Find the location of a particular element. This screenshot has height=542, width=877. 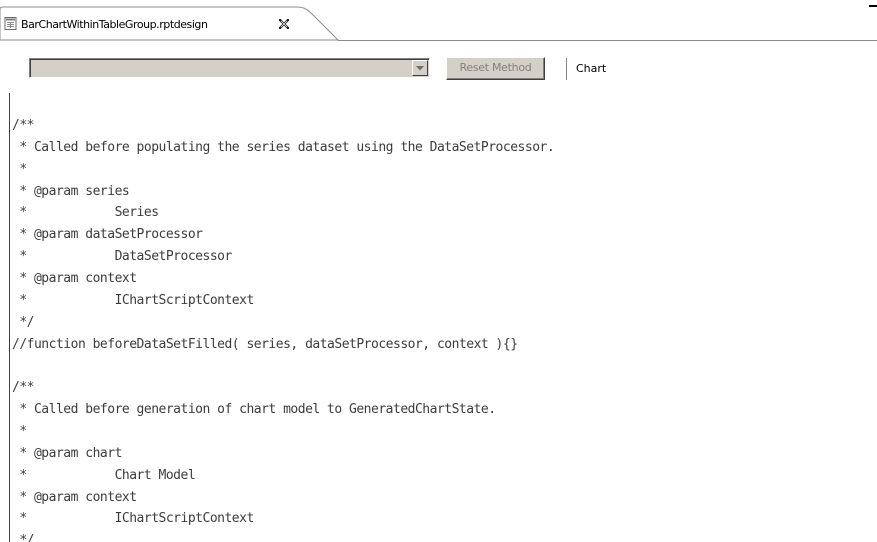

code-line: * @param dataSetProcessor is located at coordinates (107, 235).